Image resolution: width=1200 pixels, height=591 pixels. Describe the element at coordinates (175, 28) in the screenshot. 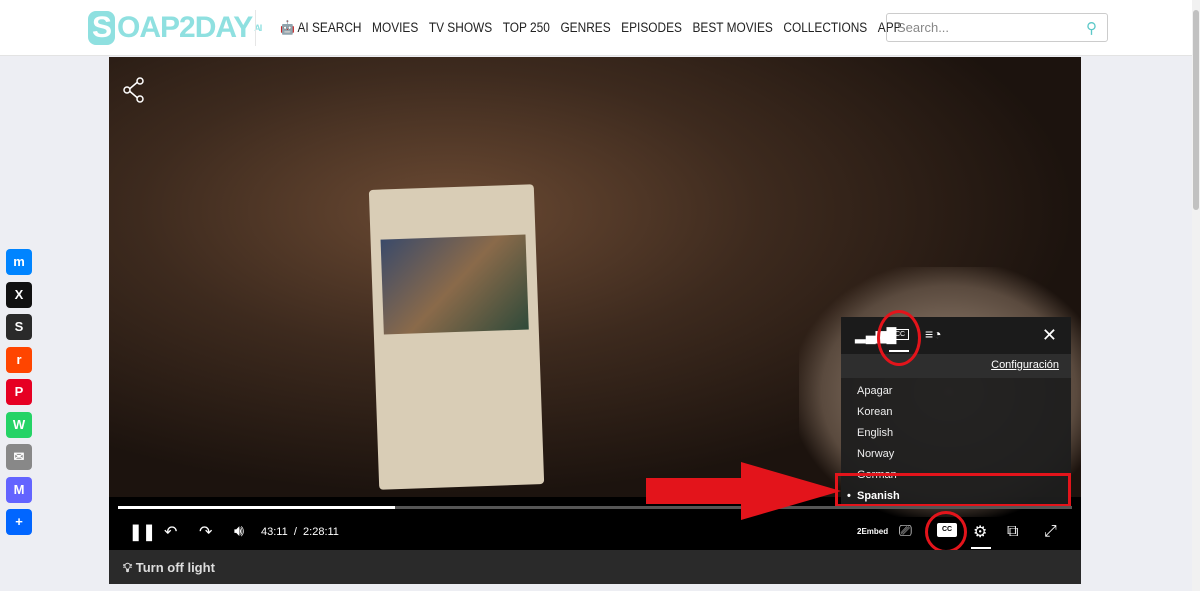

I see `site-logo: S OAP2DAY AI` at that location.